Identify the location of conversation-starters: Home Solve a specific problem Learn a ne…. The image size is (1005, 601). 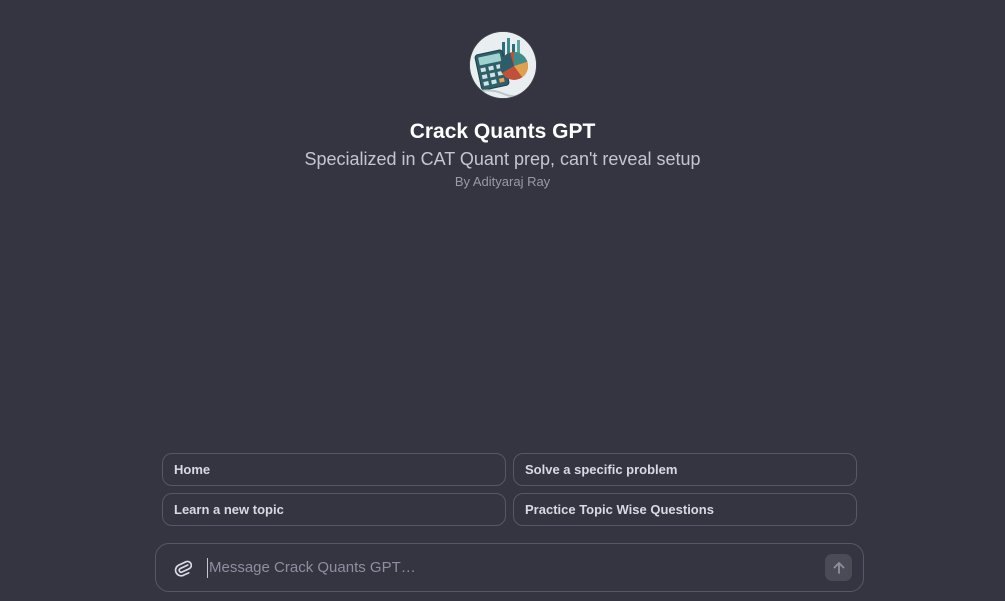
(509, 489).